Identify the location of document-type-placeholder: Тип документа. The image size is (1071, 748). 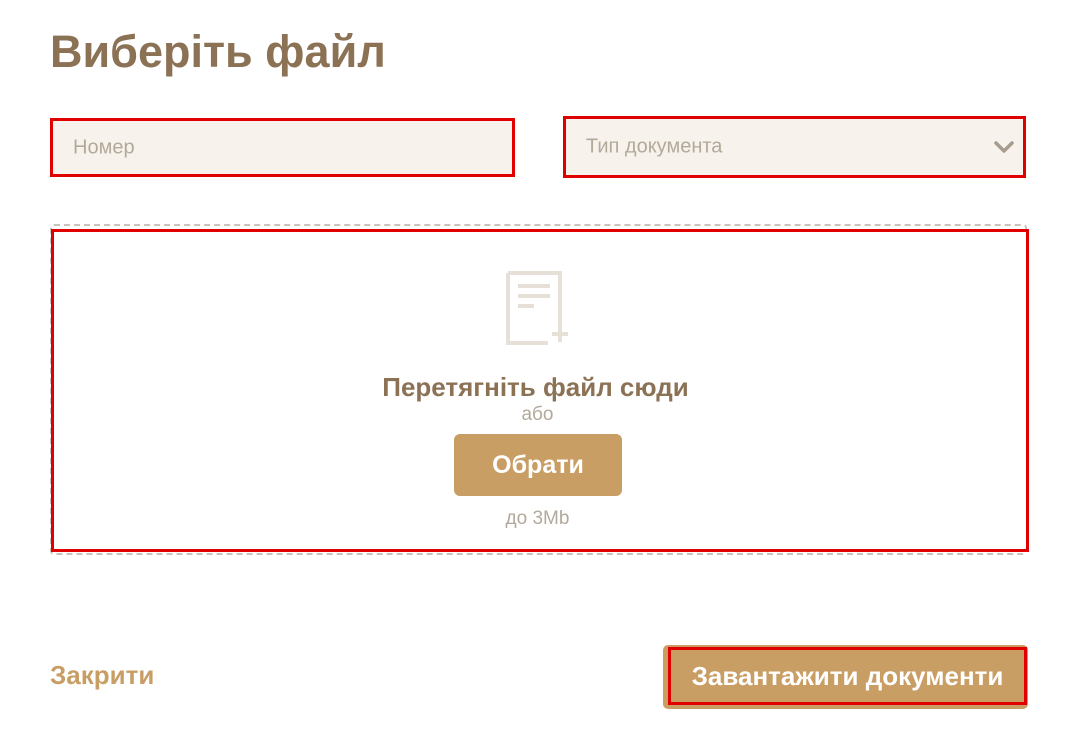
(654, 146).